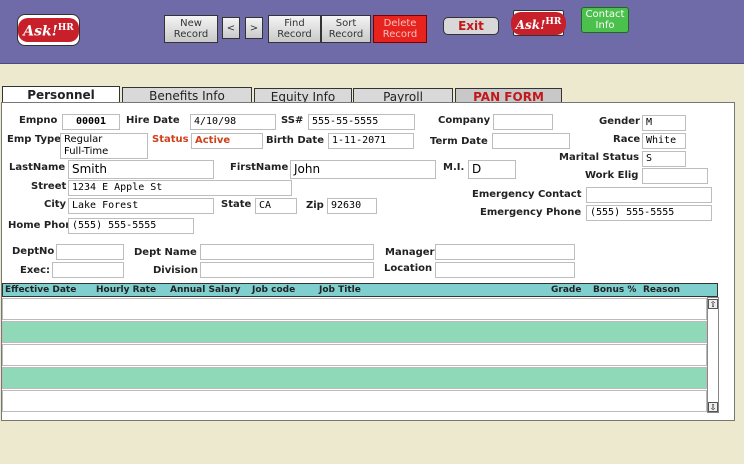 Image resolution: width=744 pixels, height=464 pixels. I want to click on lastname-field: Smith, so click(141, 169).